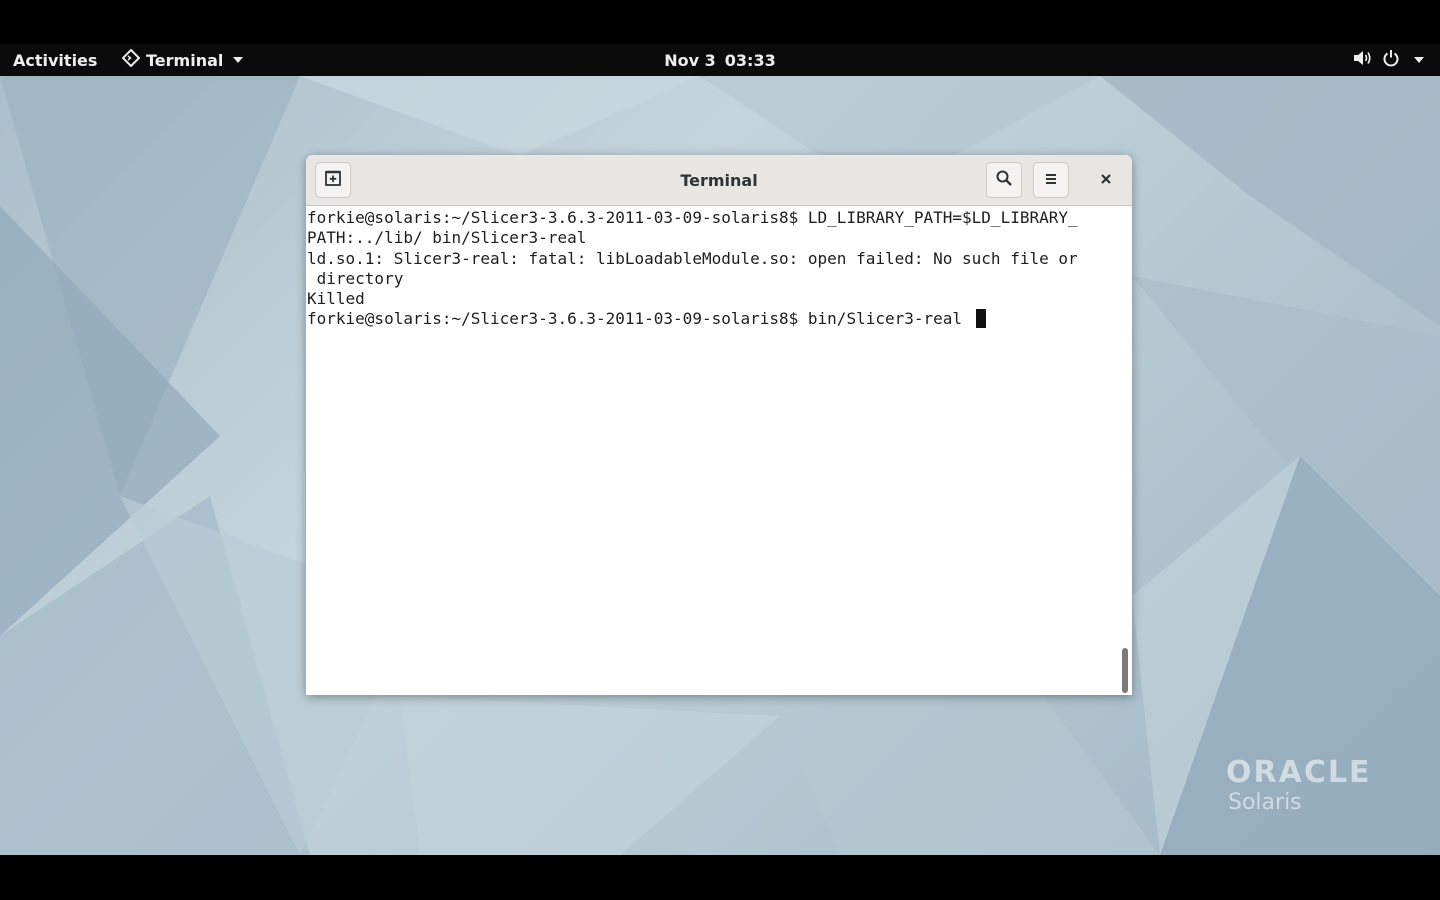 This screenshot has height=900, width=1440. Describe the element at coordinates (719, 180) in the screenshot. I see `window-title: Terminal` at that location.